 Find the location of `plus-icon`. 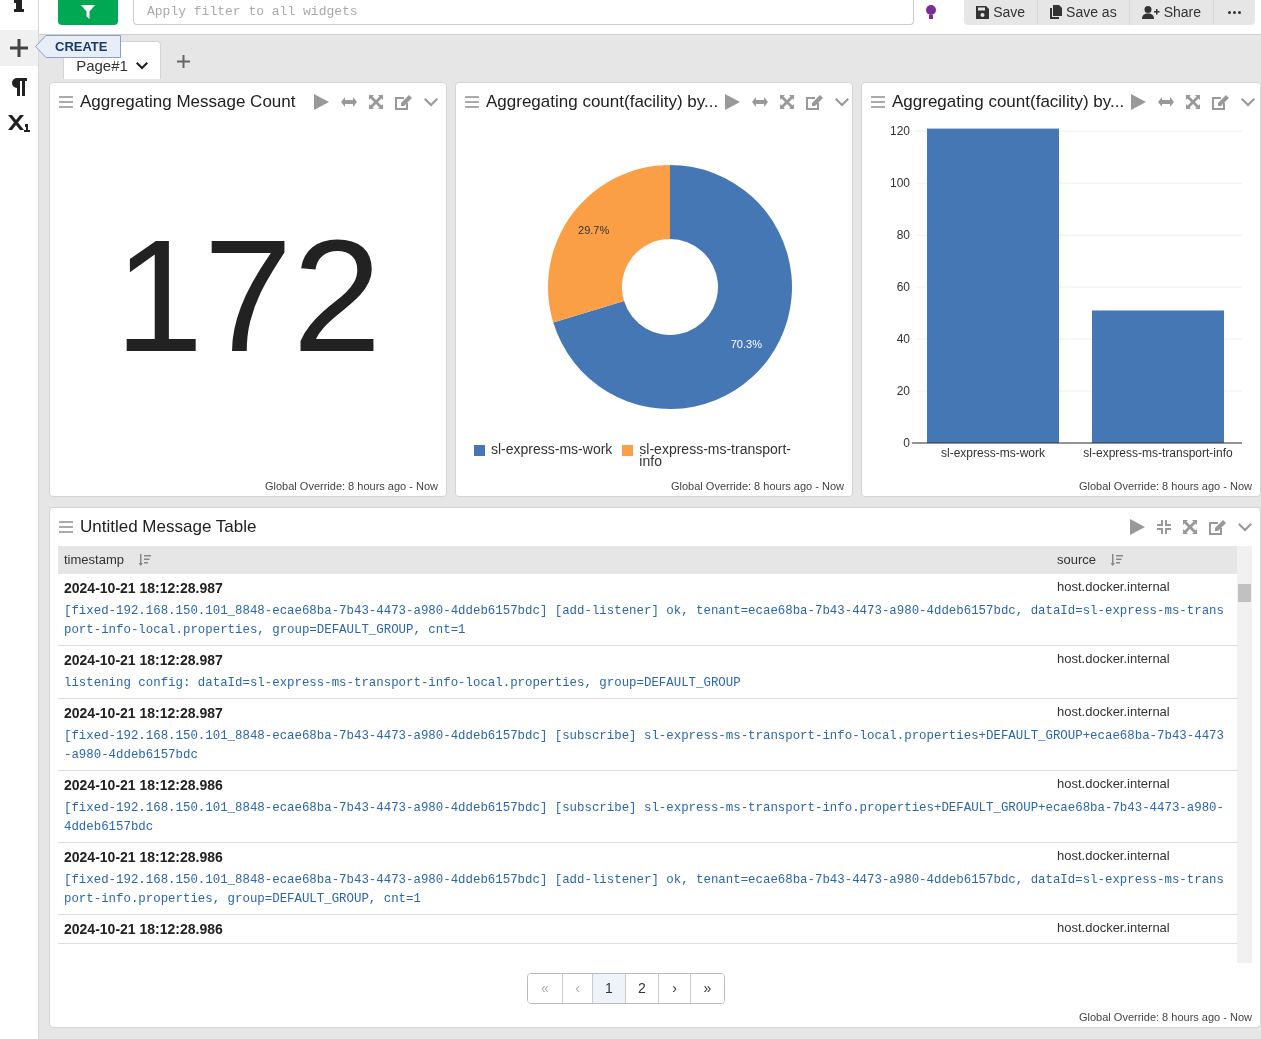

plus-icon is located at coordinates (19, 48).